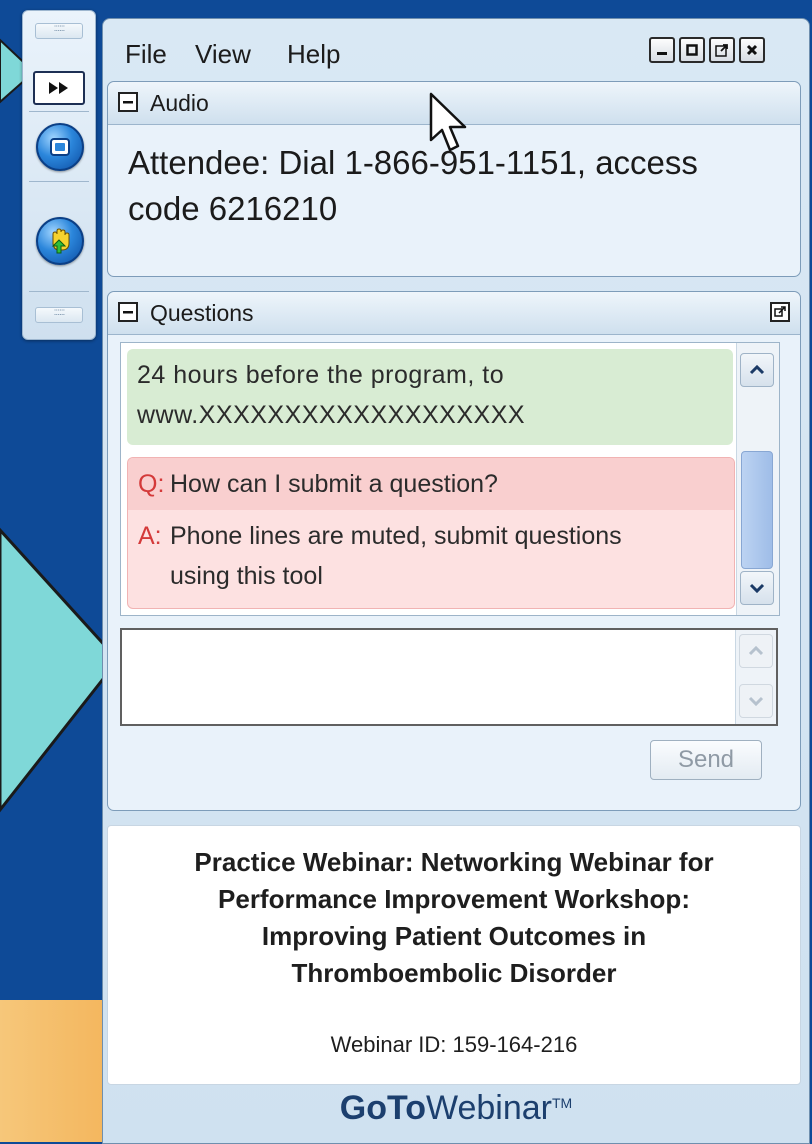  I want to click on raise-hand-button, so click(60, 241).